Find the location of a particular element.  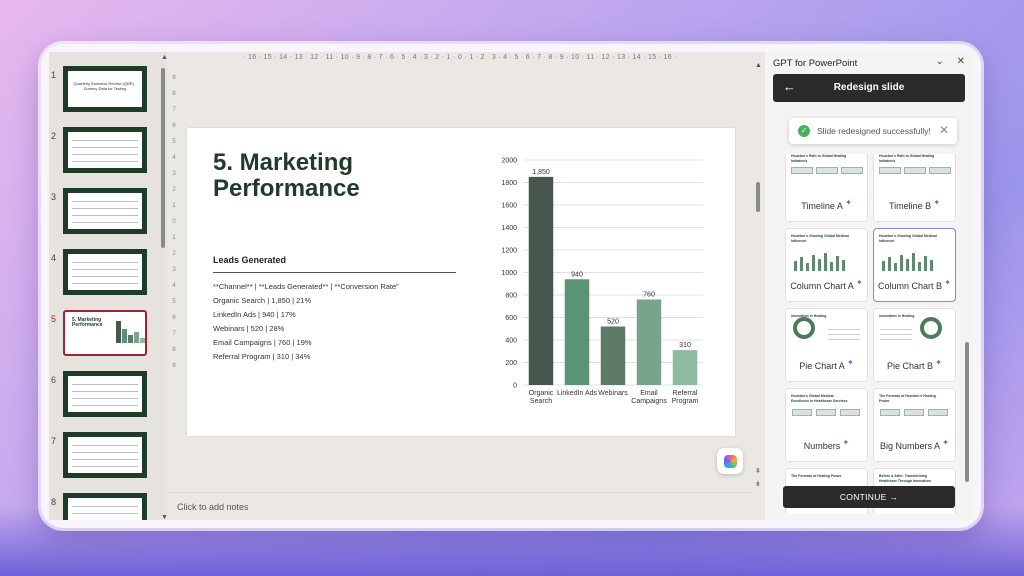

slide-thumbnail-row: 2 is located at coordinates (108, 153).